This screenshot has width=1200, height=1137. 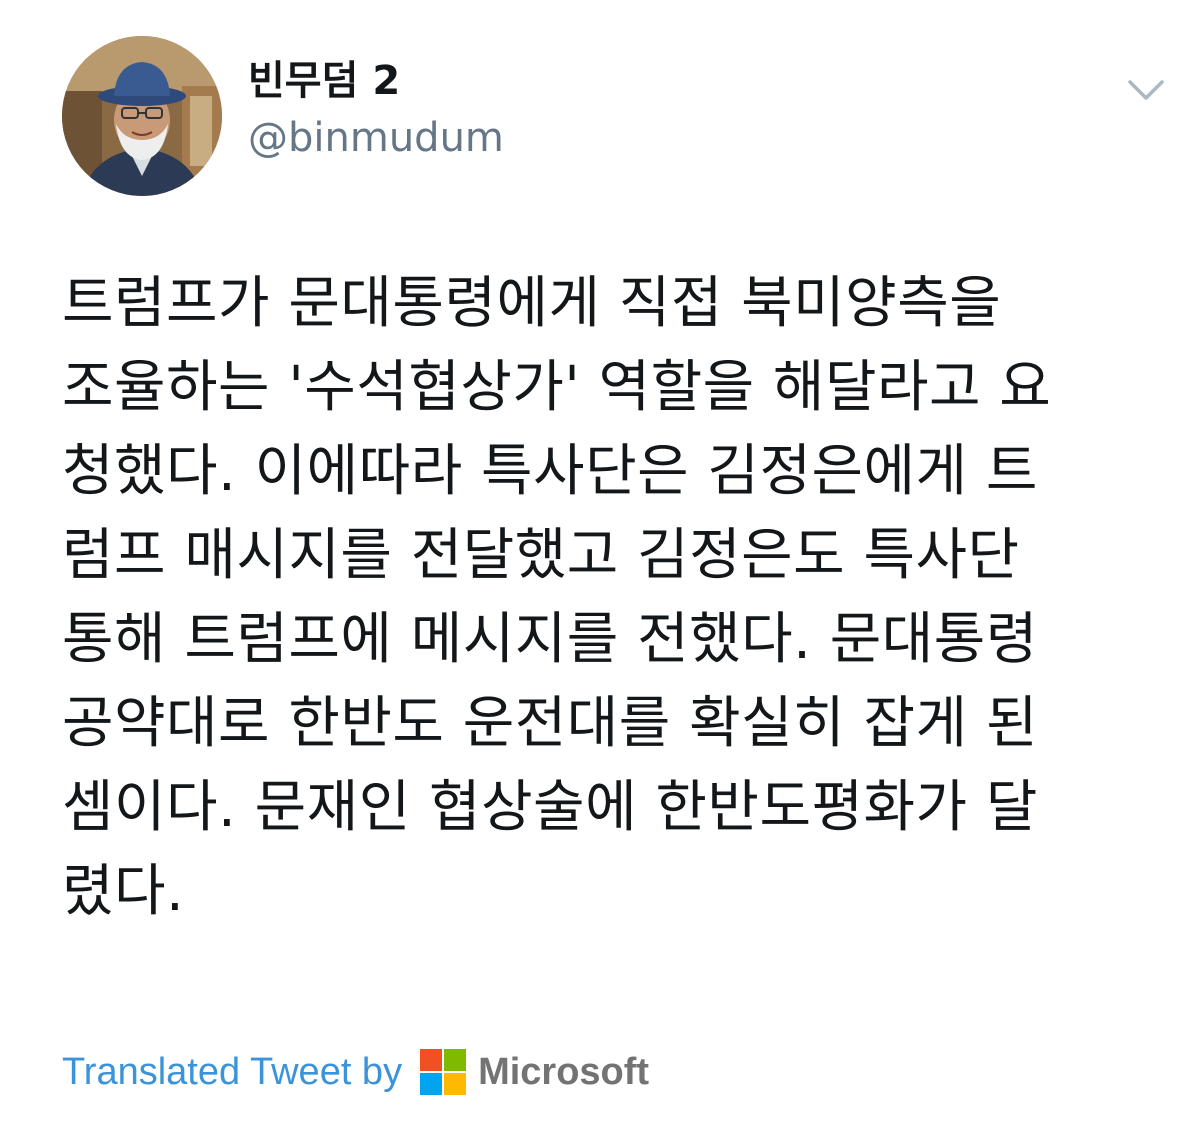 I want to click on tweet-text-line: 조율하는 '수석협상가' 역할을 해달라고 요, so click(x=557, y=387).